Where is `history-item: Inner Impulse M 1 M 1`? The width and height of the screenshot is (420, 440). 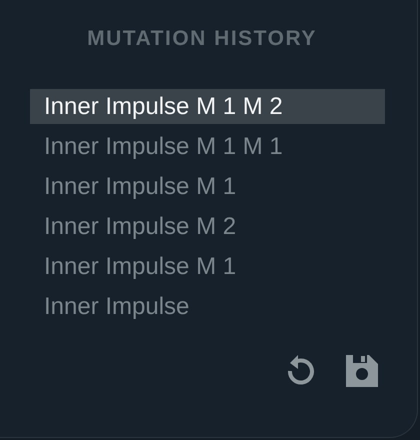 history-item: Inner Impulse M 1 M 1 is located at coordinates (207, 146).